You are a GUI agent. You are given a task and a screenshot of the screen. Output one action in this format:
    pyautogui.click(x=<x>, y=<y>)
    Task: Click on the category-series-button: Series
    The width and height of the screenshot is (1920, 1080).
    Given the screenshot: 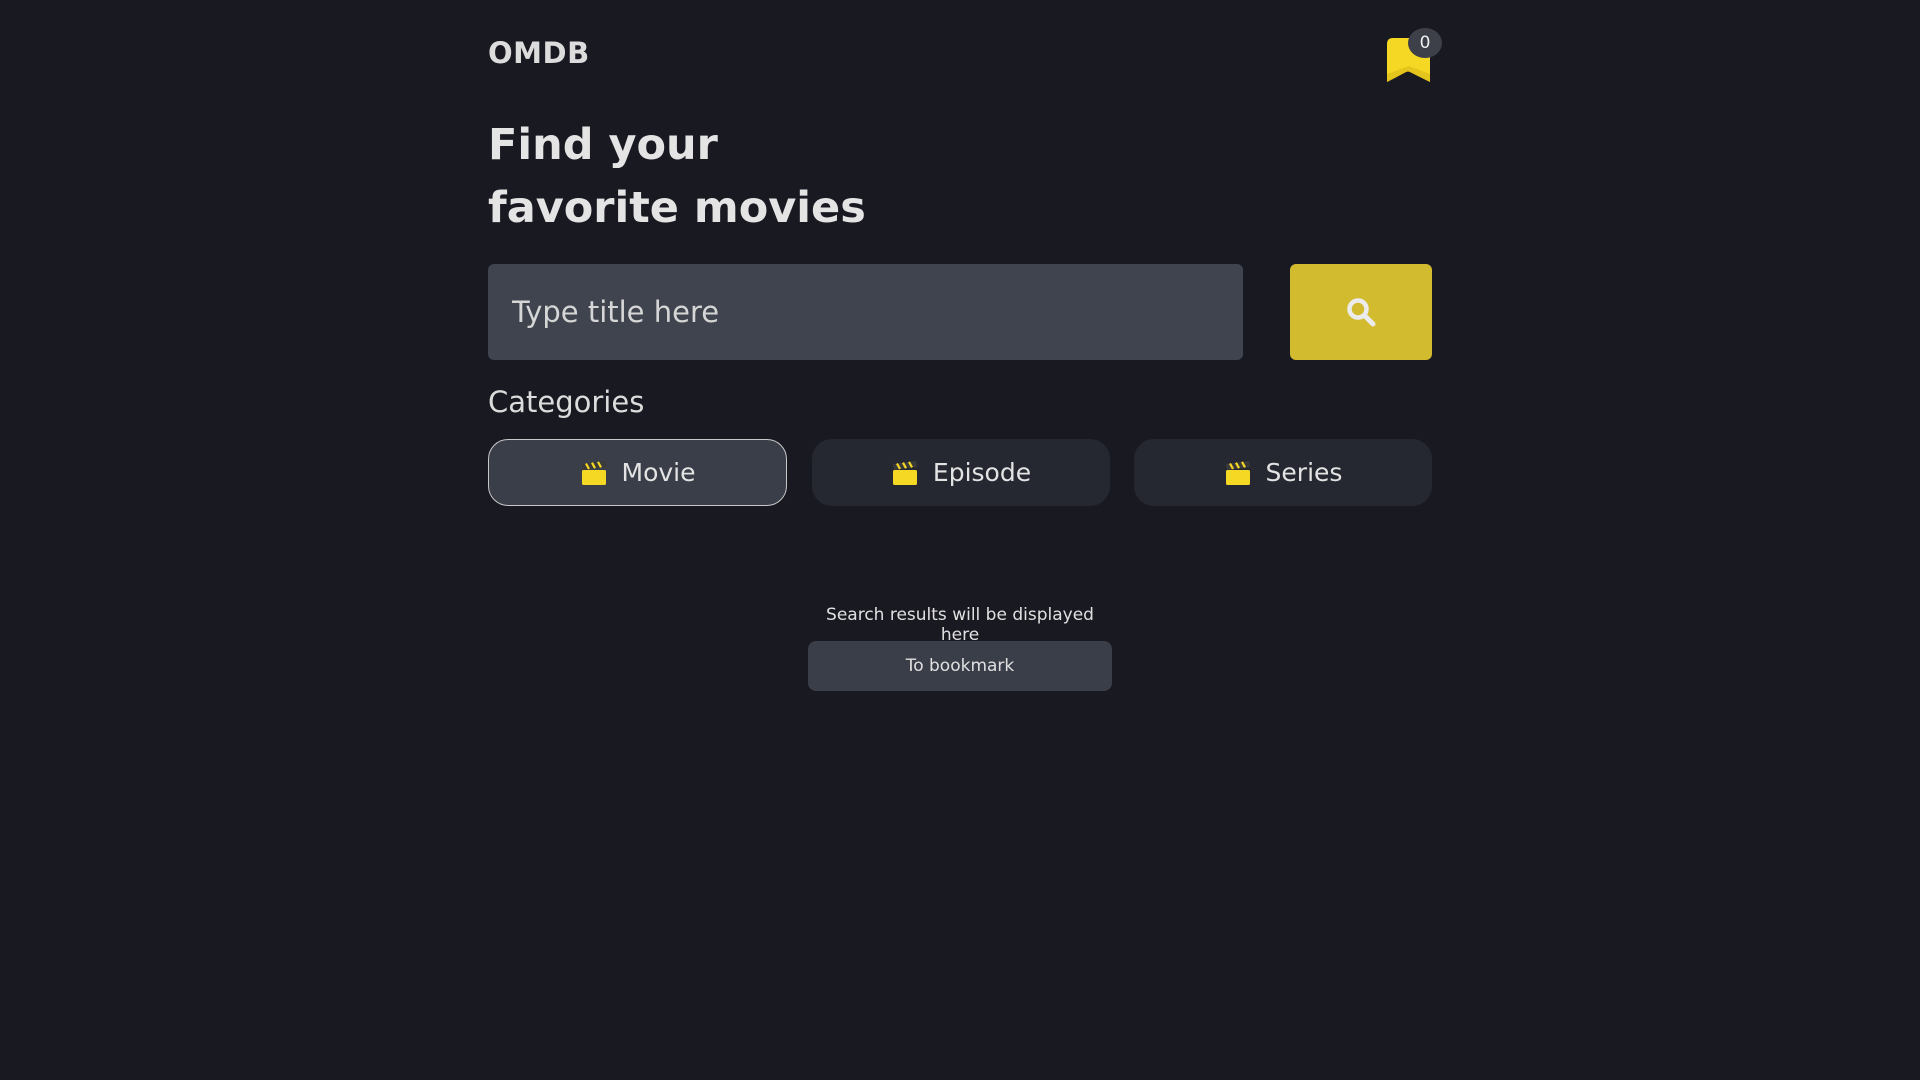 What is the action you would take?
    pyautogui.click(x=1283, y=472)
    